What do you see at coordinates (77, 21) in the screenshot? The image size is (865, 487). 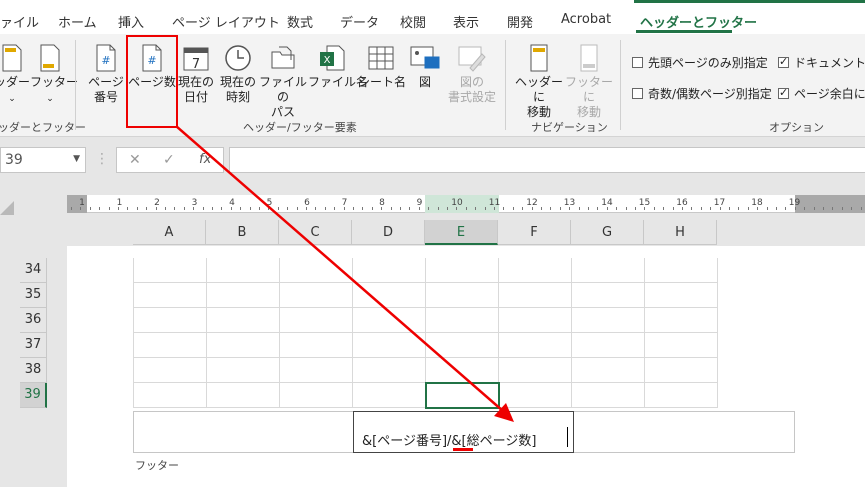 I see `tab-home: ホーム` at bounding box center [77, 21].